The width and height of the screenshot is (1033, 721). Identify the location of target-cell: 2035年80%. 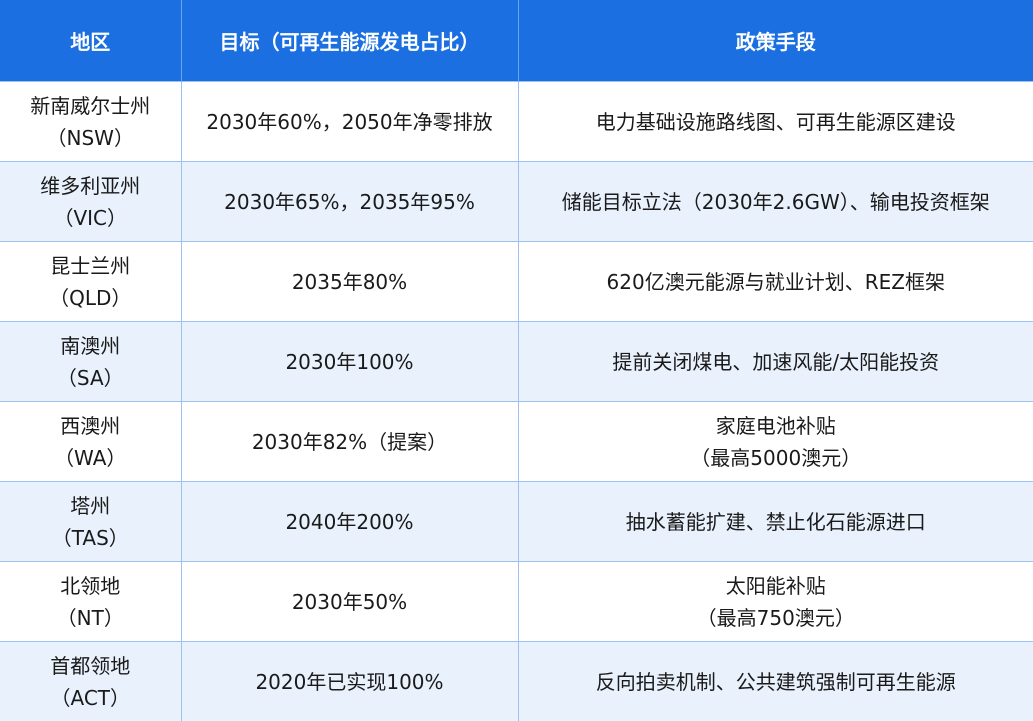
(349, 281).